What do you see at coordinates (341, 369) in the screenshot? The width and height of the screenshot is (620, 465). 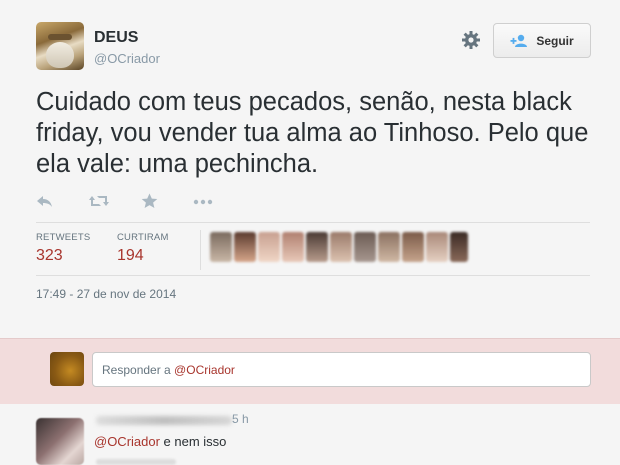 I see `reply-input: Responder a @OCriador` at bounding box center [341, 369].